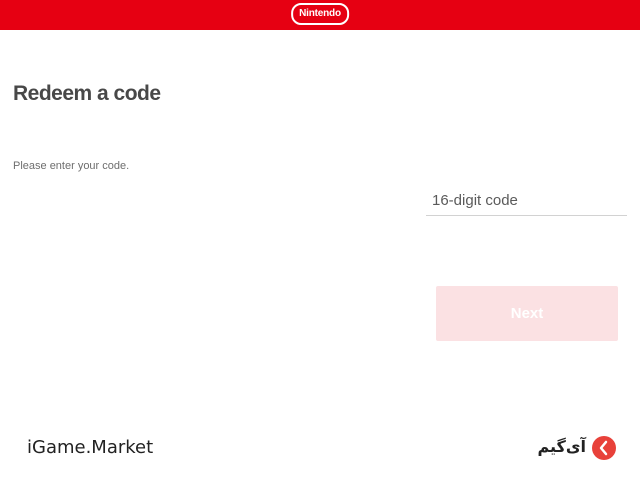 The width and height of the screenshot is (640, 480). Describe the element at coordinates (71, 166) in the screenshot. I see `instruction-text: Please enter your code.` at that location.